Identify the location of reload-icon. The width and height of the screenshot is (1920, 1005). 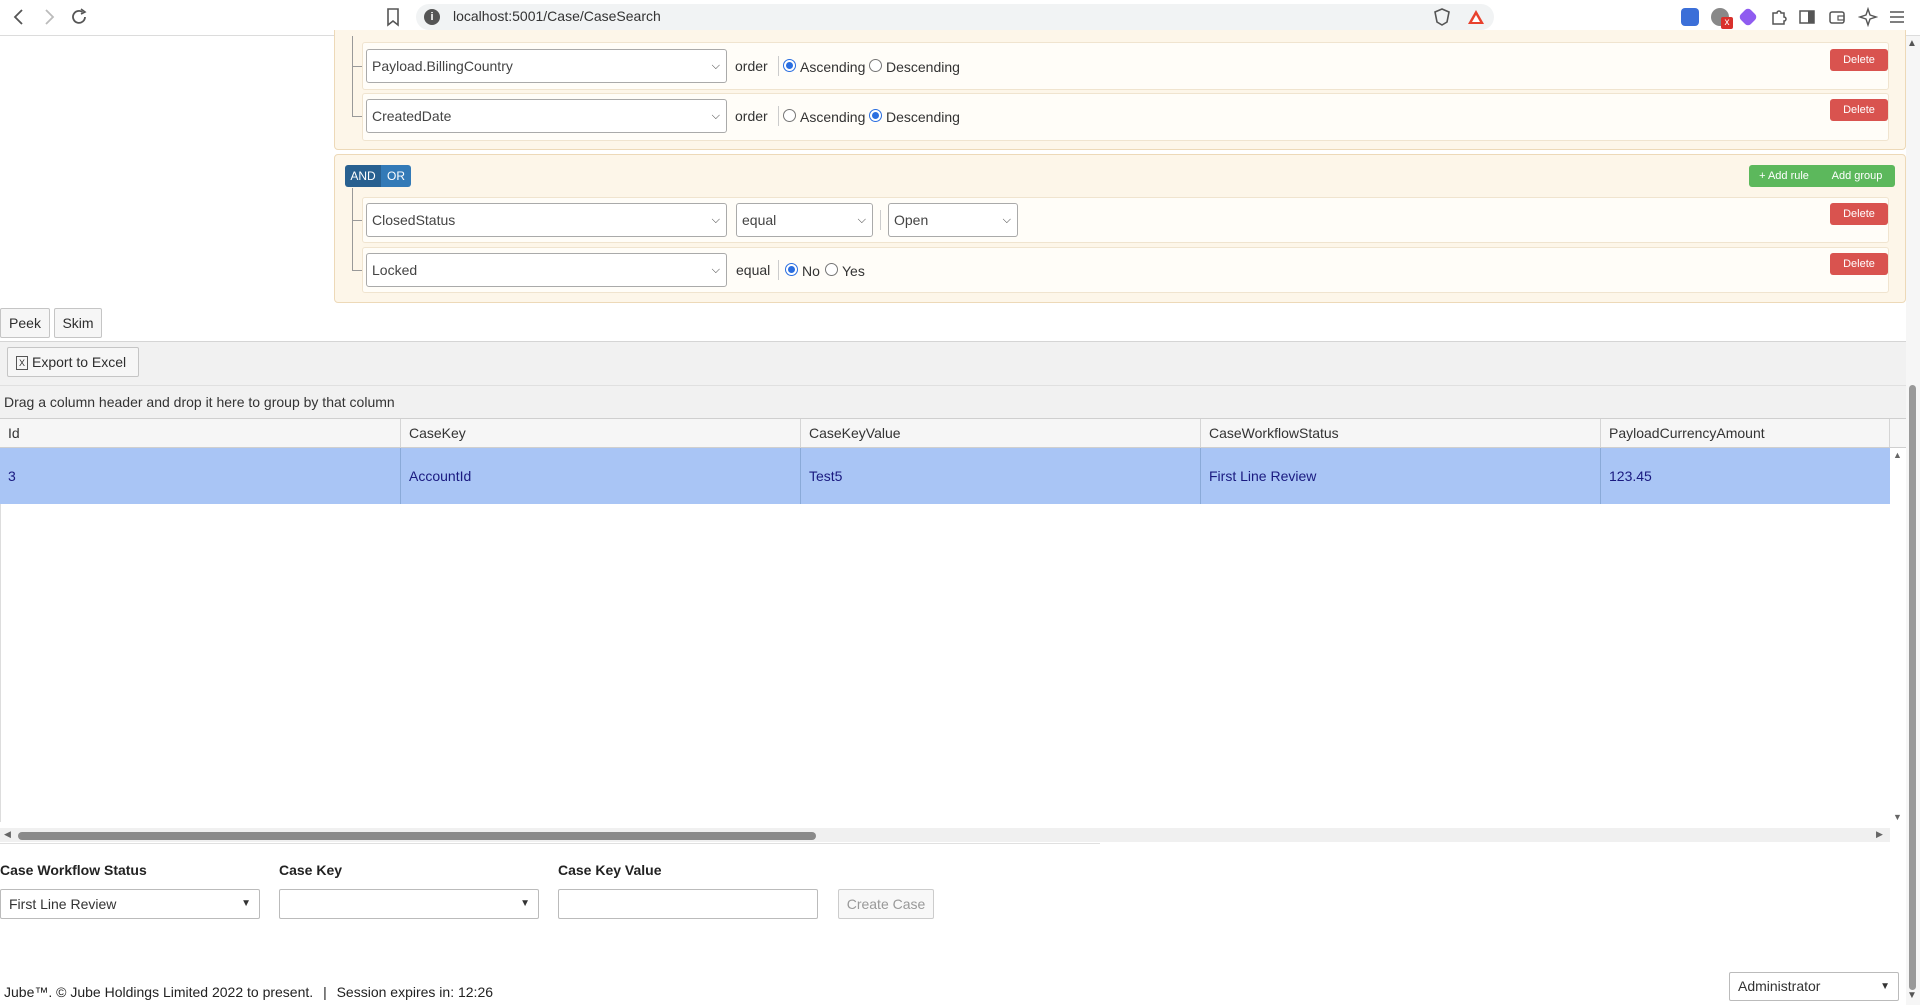
(79, 17).